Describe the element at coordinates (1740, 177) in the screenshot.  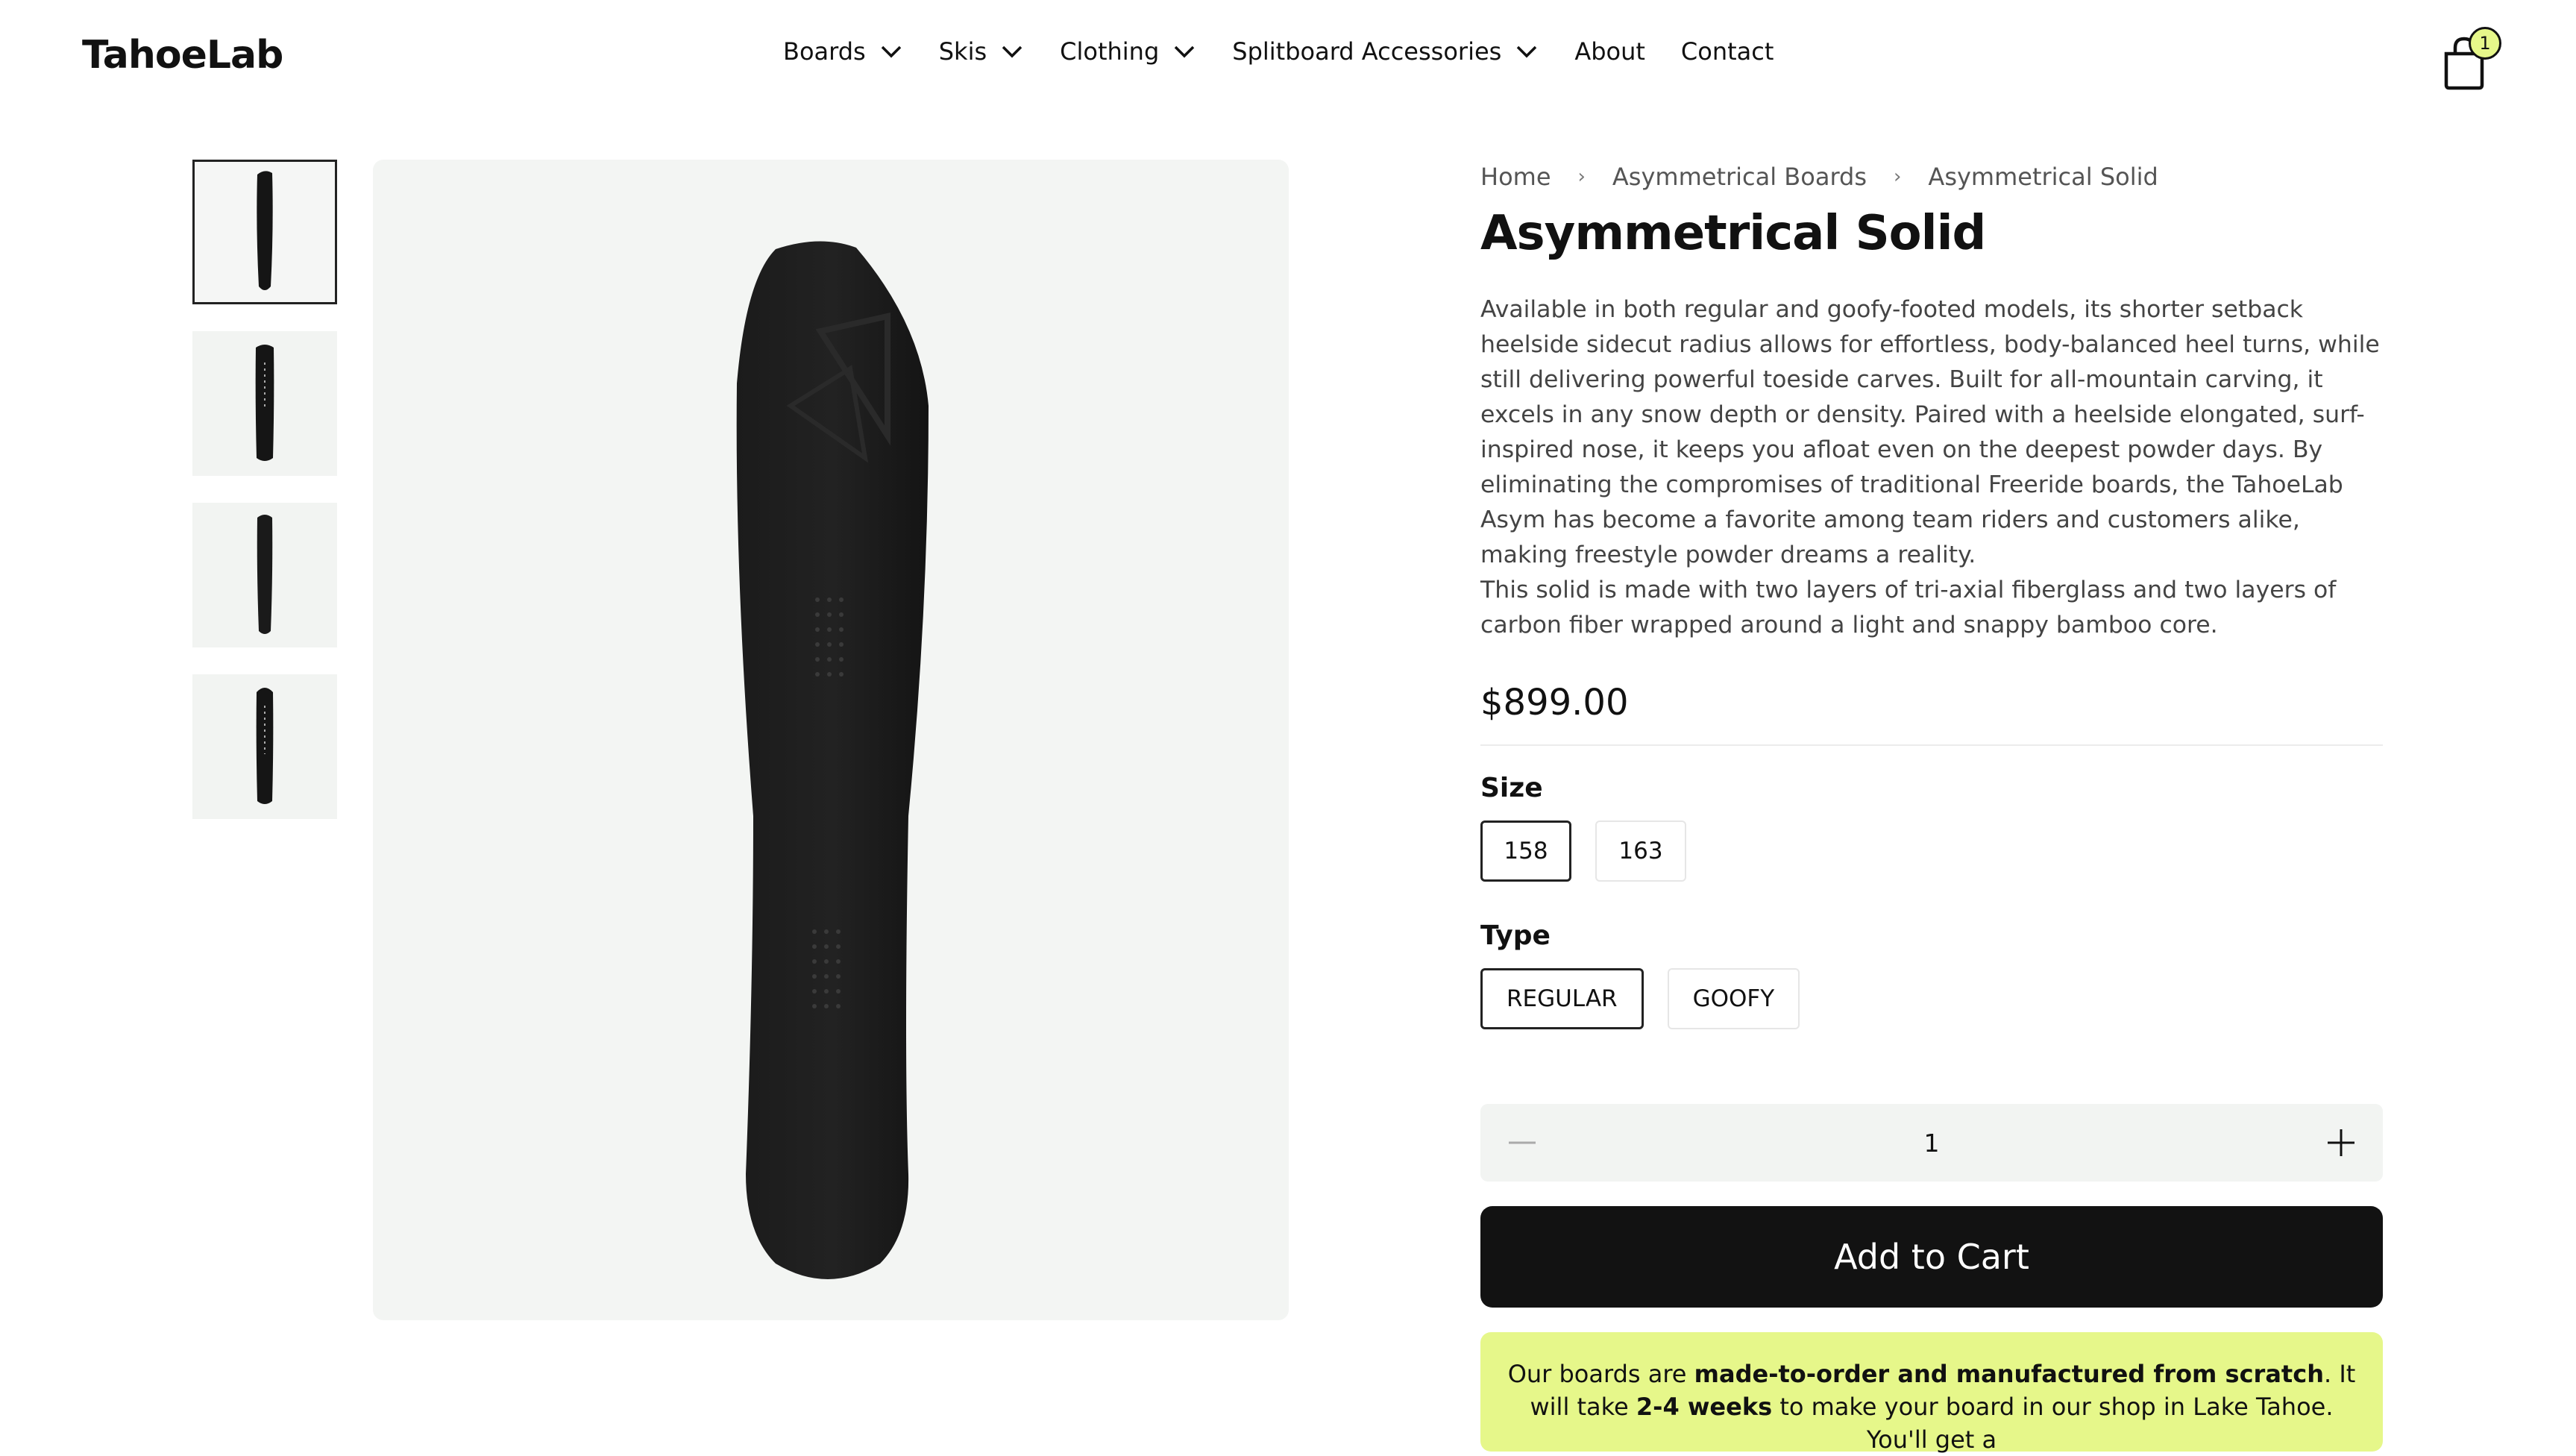
I see `breadcrumb-category: Asymmetrical Boards` at that location.